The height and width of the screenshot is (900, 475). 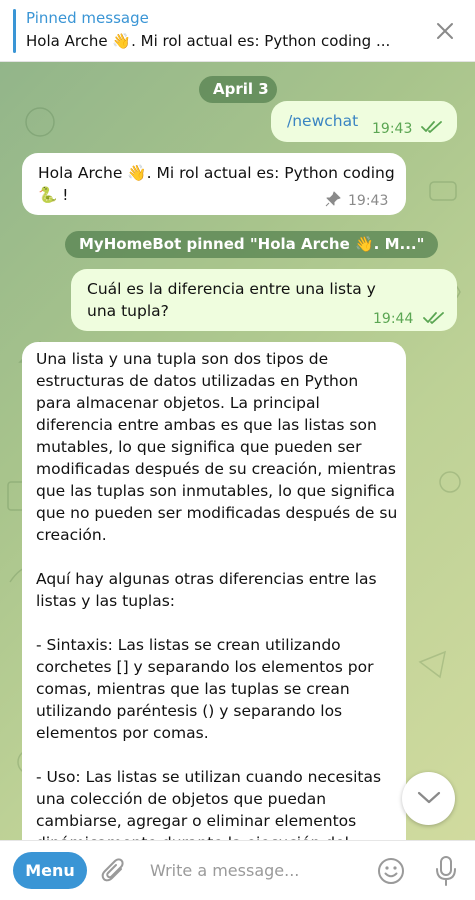 I want to click on service-pinned-notice: MyHomeBot pinned "Hola Arche 👋. M...", so click(x=252, y=244).